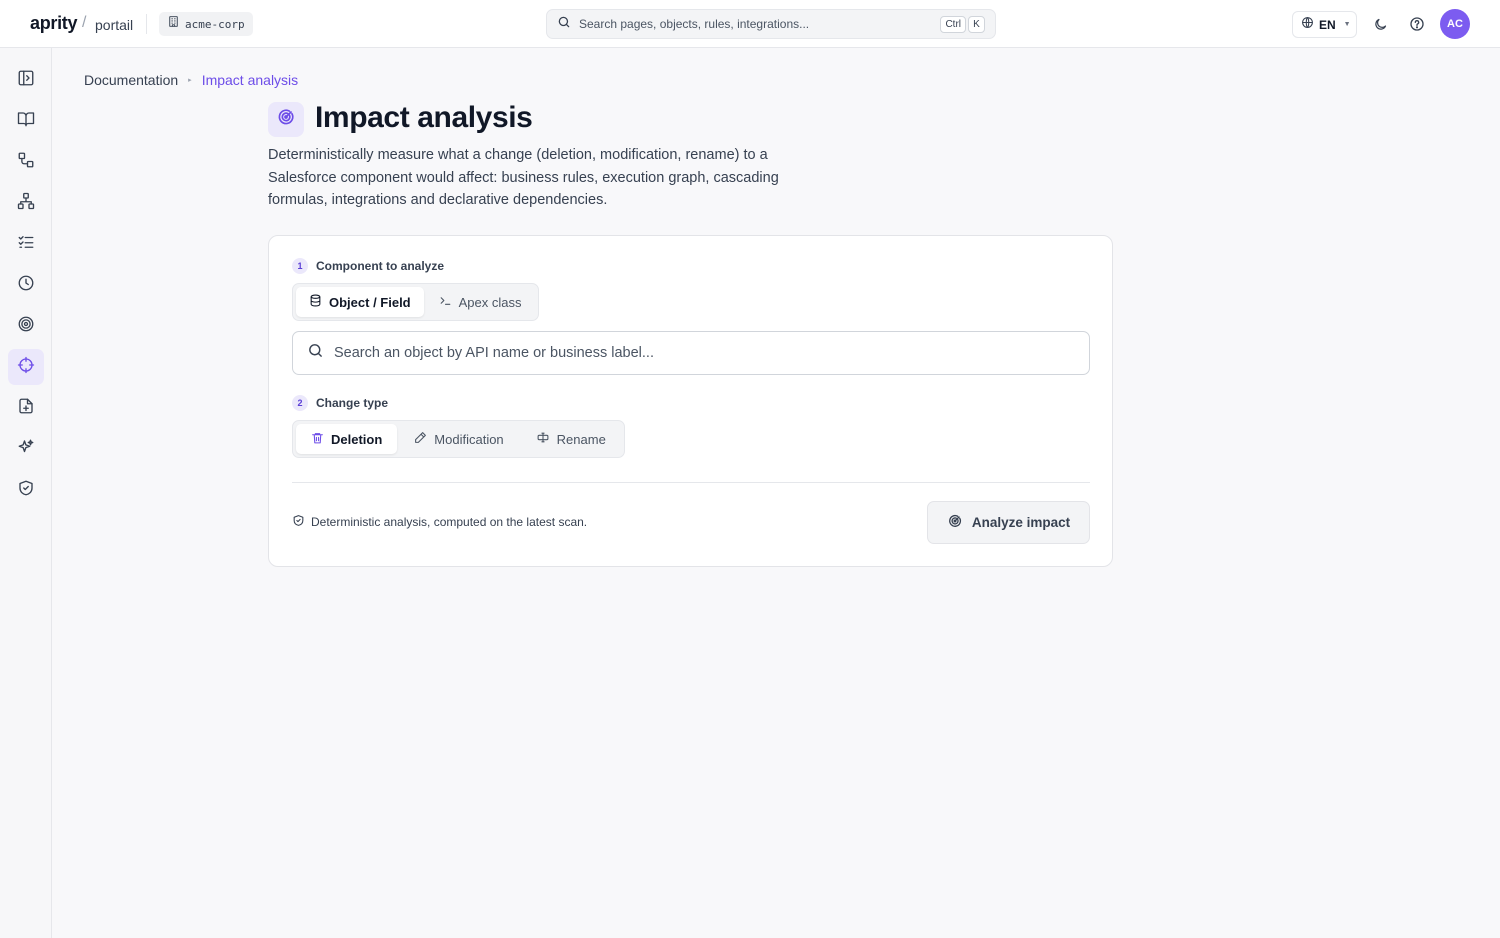 This screenshot has height=938, width=1500. I want to click on sidebar-item-reports, so click(26, 408).